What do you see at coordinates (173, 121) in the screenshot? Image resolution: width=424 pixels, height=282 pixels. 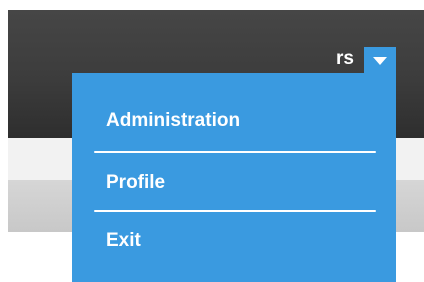 I see `menu-item-administration: Administration` at bounding box center [173, 121].